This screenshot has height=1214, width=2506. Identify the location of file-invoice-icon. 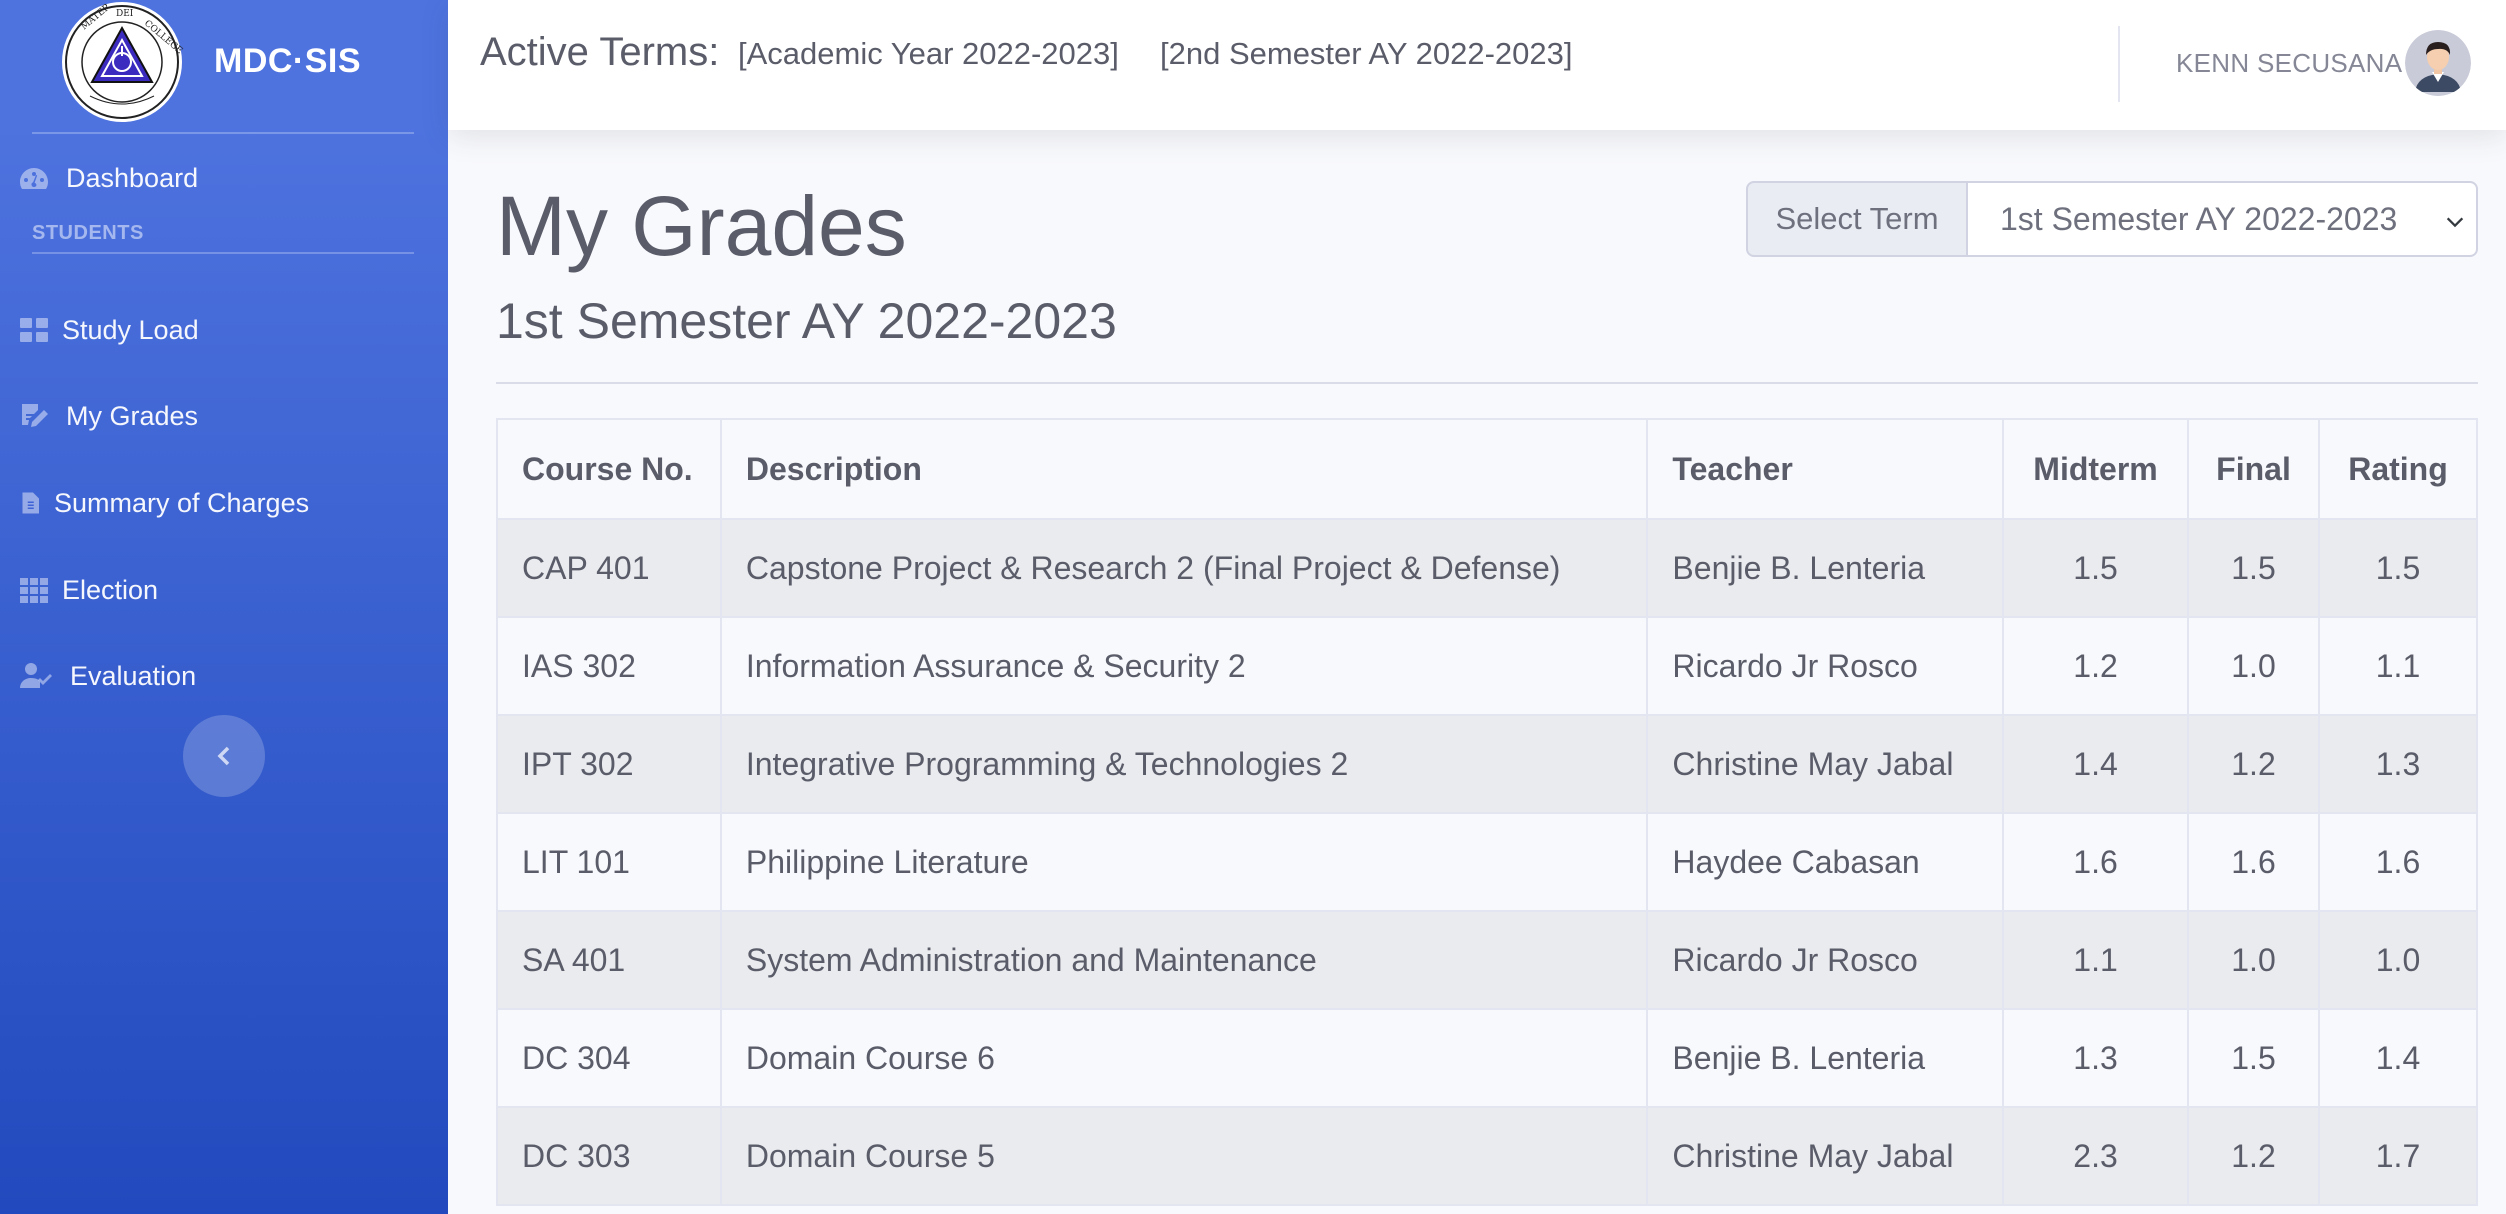
(30, 503).